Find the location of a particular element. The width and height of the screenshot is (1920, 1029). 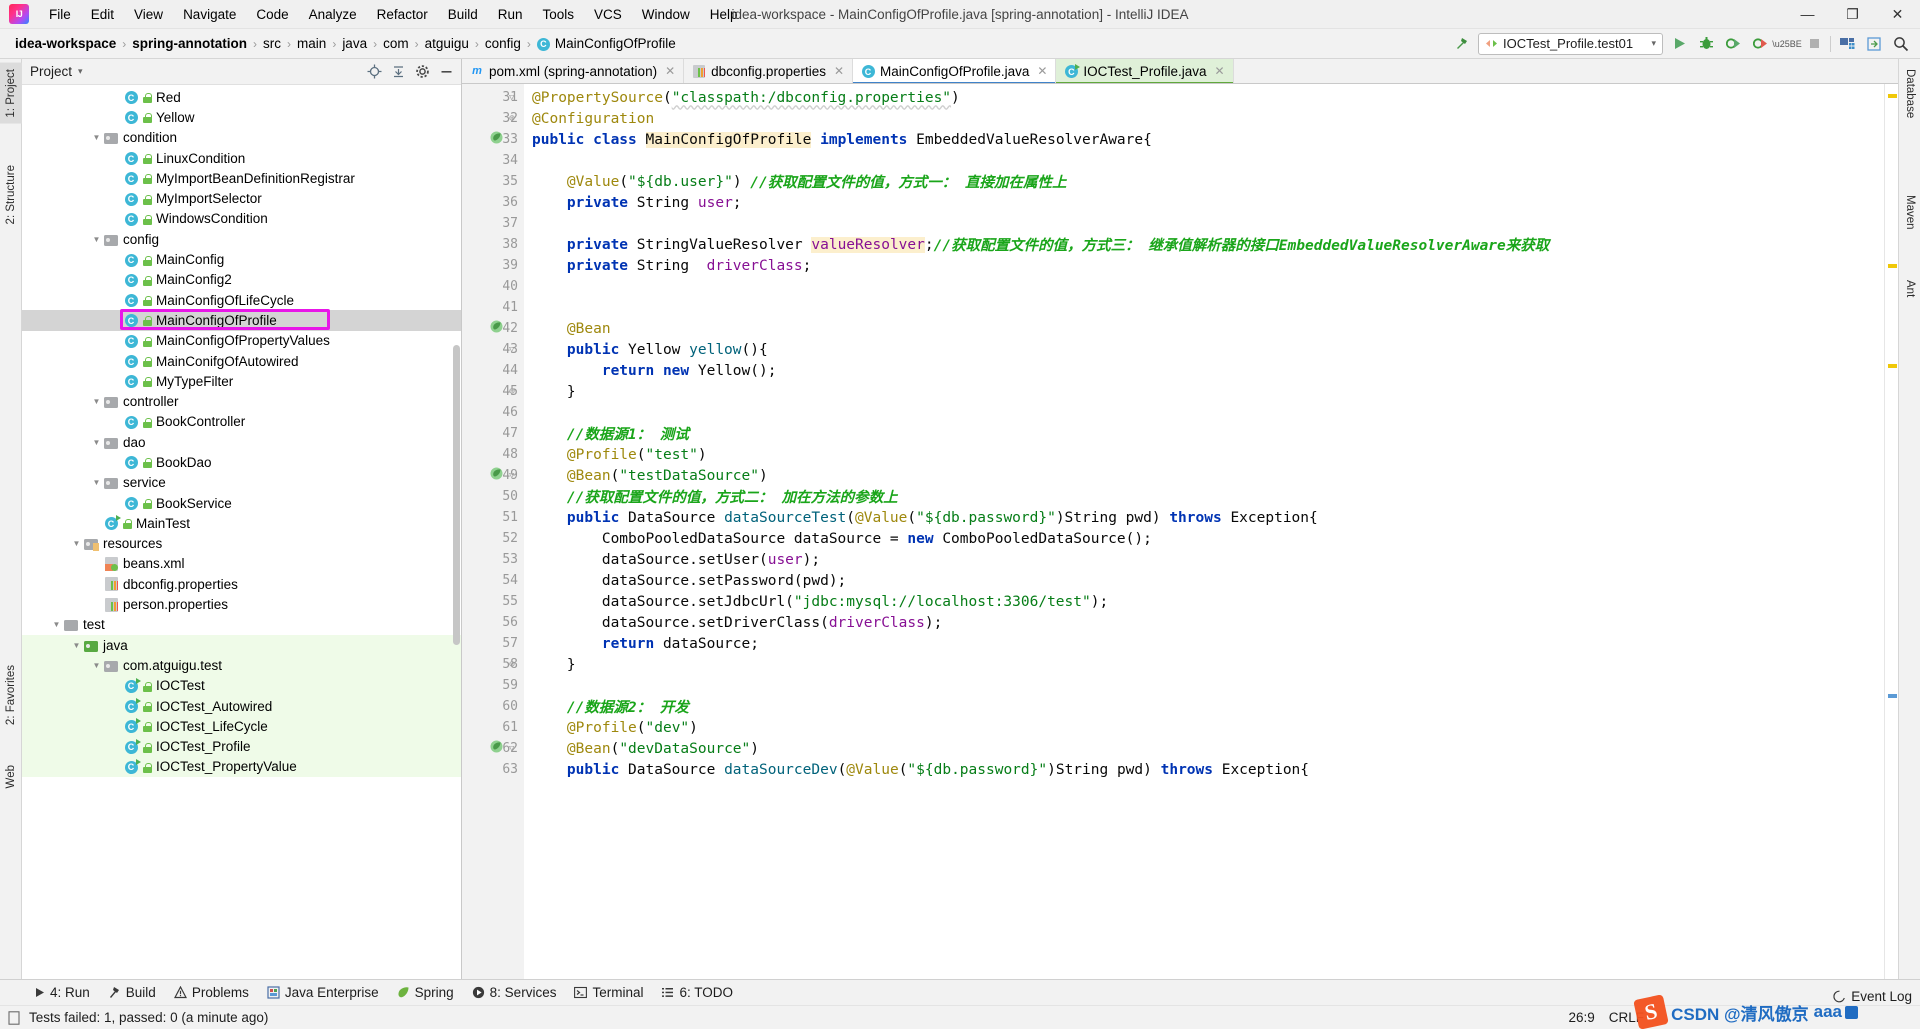

tool-window-build: Build is located at coordinates (132, 992).